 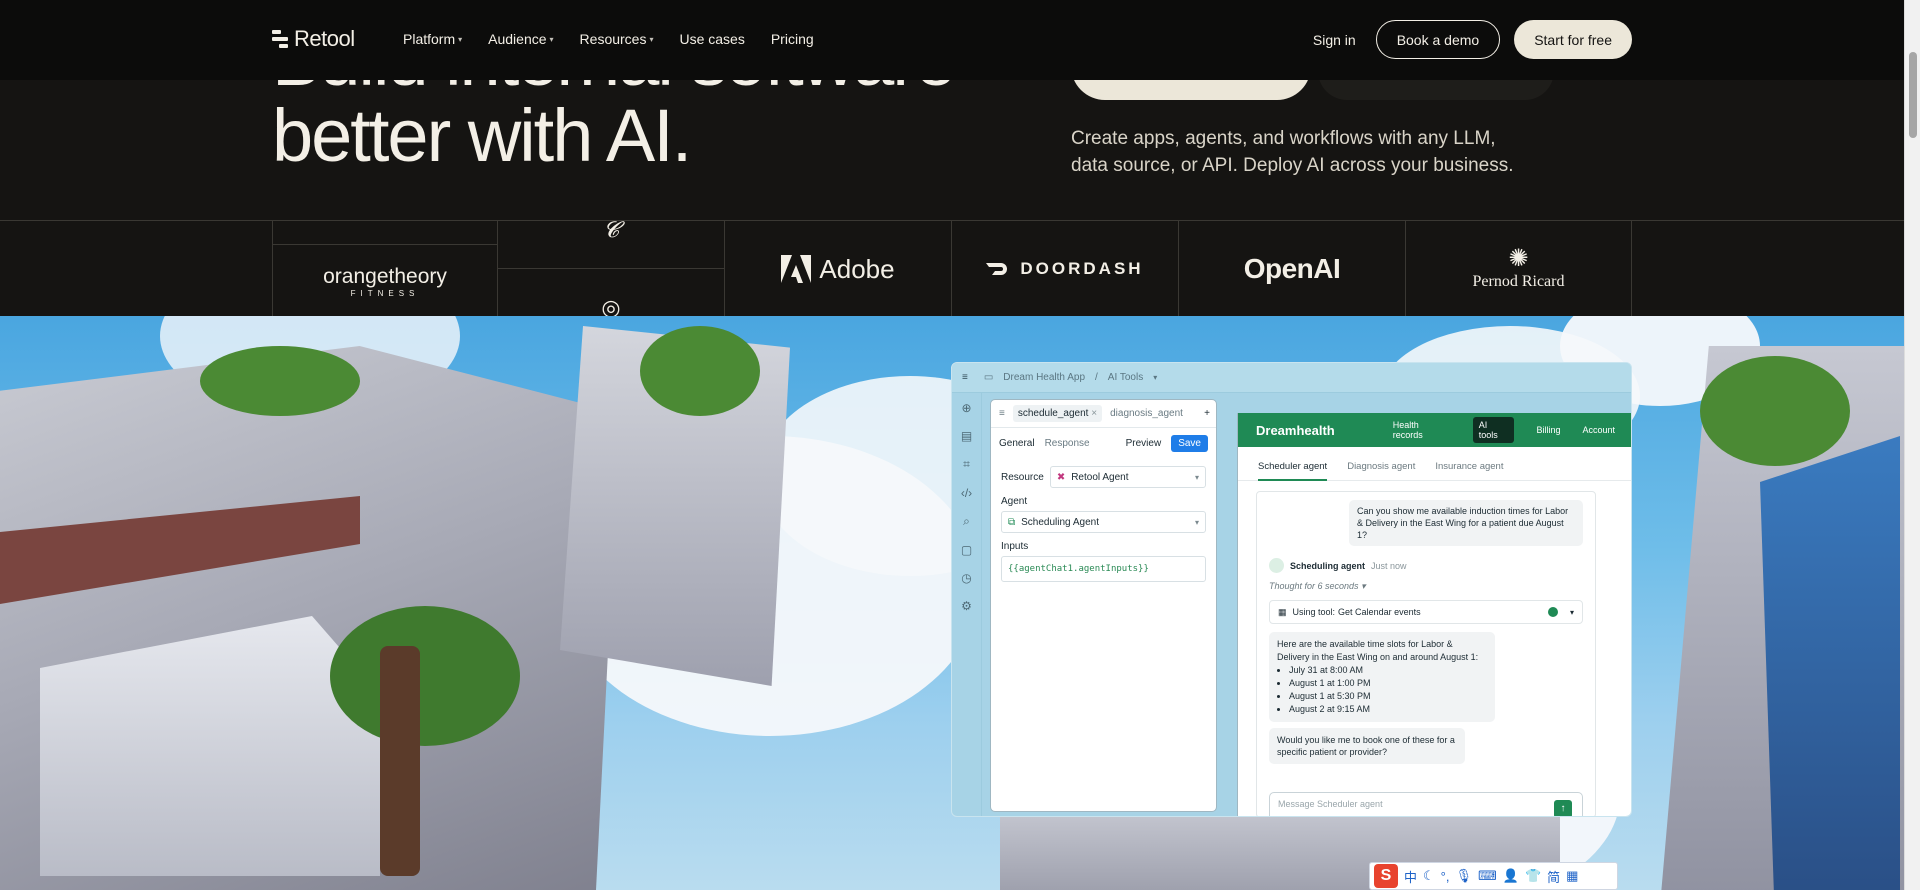 I want to click on doordash-icon, so click(x=997, y=269).